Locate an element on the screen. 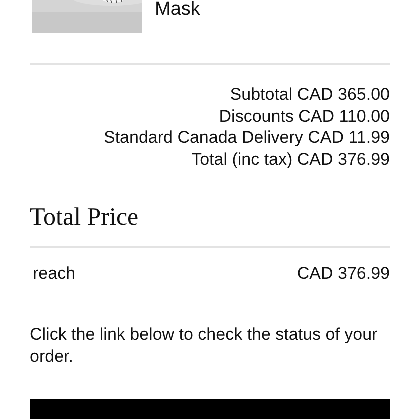 Image resolution: width=420 pixels, height=420 pixels. summary-line: Total (inc tax) CAD 376.99 is located at coordinates (291, 160).